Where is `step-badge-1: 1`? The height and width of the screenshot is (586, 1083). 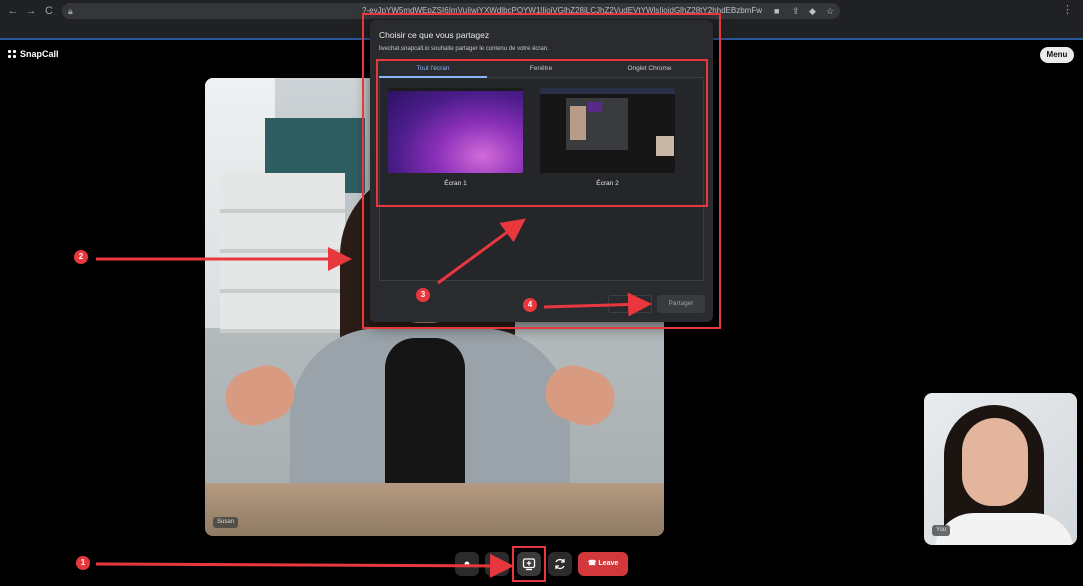
step-badge-1: 1 is located at coordinates (83, 563).